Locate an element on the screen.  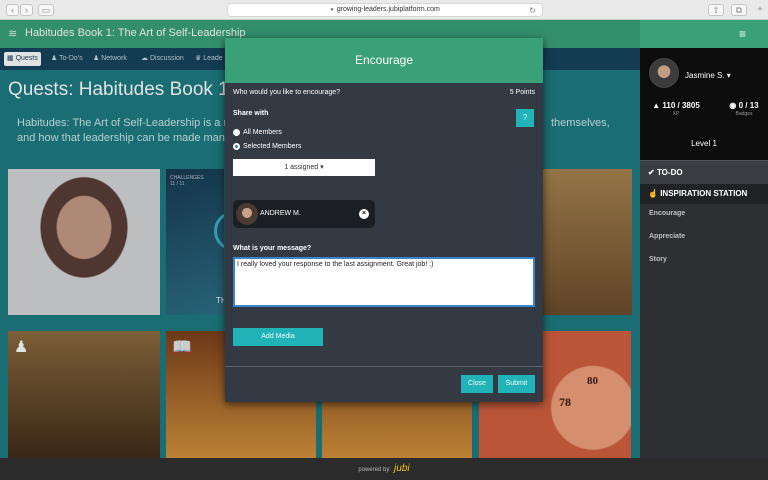
address-bar: ● growing-leaders.jubiplatform.com ↻ is located at coordinates (385, 10).